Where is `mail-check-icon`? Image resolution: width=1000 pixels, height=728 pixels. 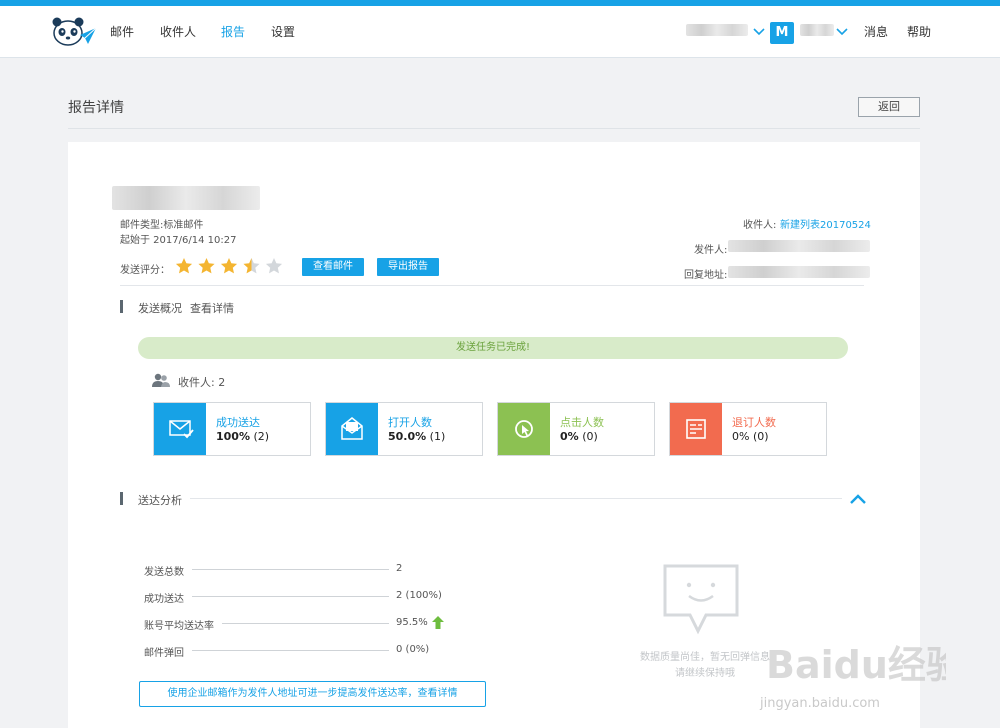
mail-check-icon is located at coordinates (180, 429).